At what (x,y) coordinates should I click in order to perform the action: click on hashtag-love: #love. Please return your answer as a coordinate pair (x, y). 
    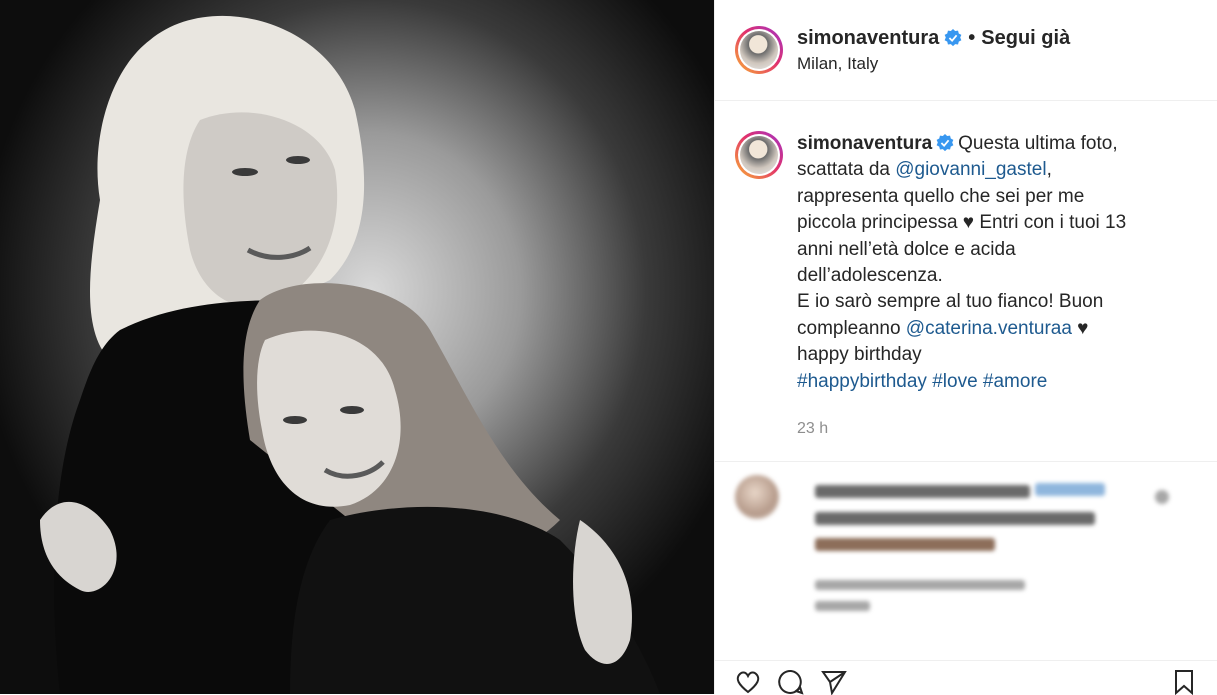
    Looking at the image, I should click on (954, 381).